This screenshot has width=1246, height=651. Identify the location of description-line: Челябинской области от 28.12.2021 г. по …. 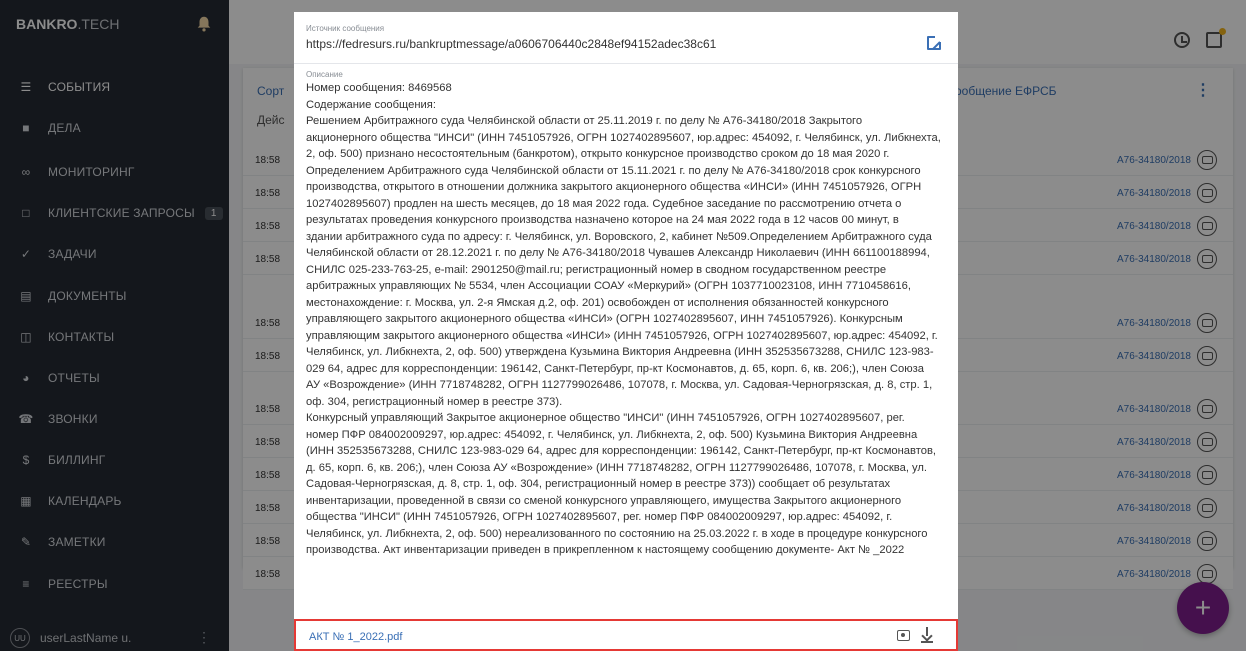
(618, 253).